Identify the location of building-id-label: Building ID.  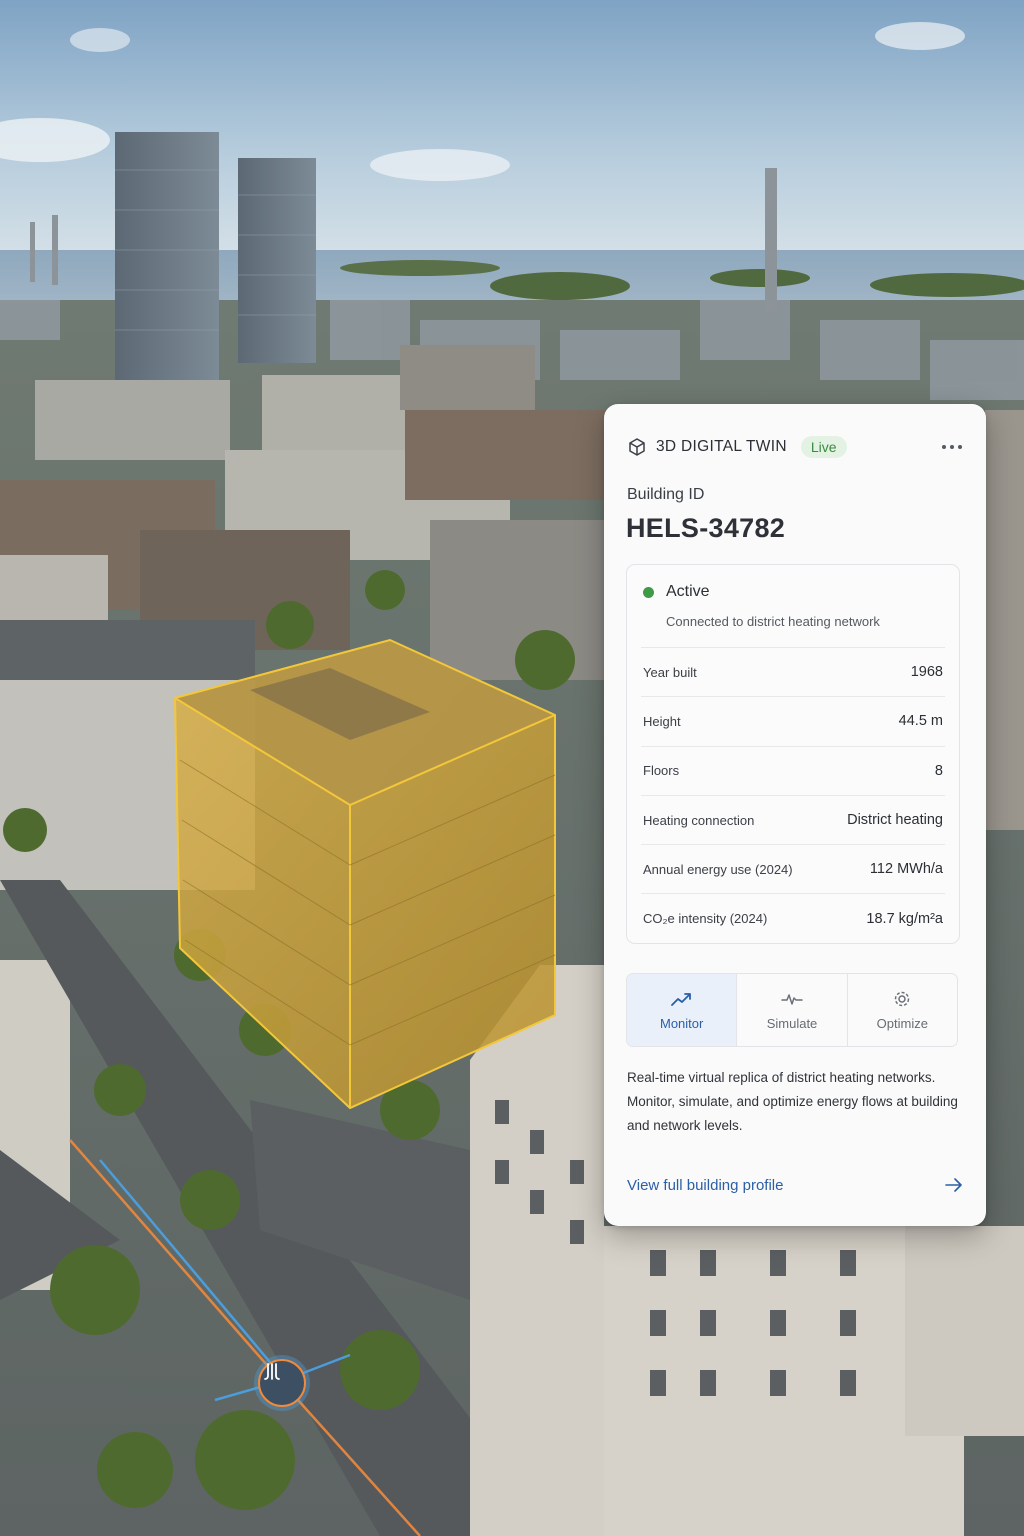
(666, 494).